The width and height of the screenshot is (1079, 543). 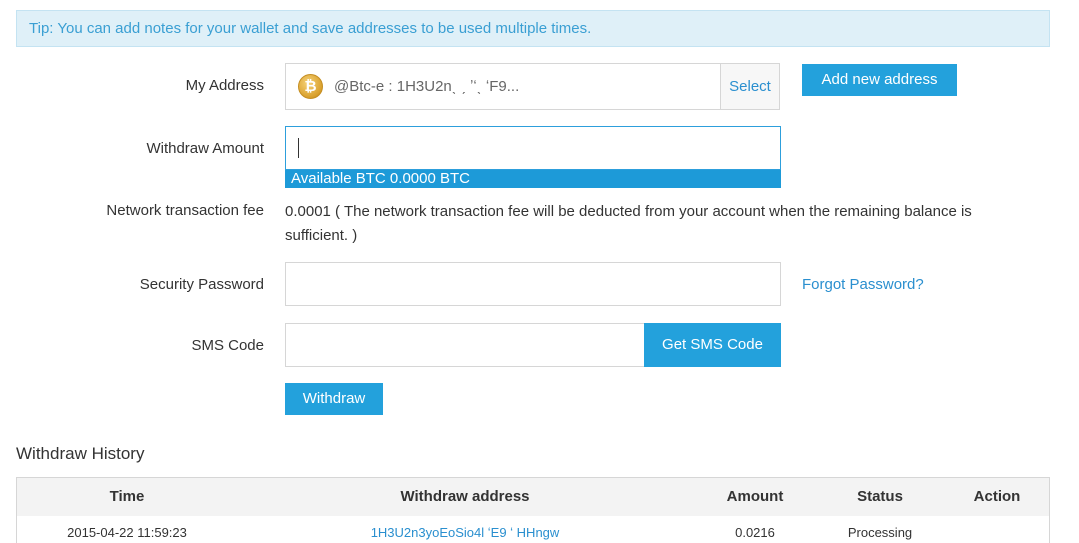 What do you see at coordinates (227, 345) in the screenshot?
I see `sms-code-label: SMS Code` at bounding box center [227, 345].